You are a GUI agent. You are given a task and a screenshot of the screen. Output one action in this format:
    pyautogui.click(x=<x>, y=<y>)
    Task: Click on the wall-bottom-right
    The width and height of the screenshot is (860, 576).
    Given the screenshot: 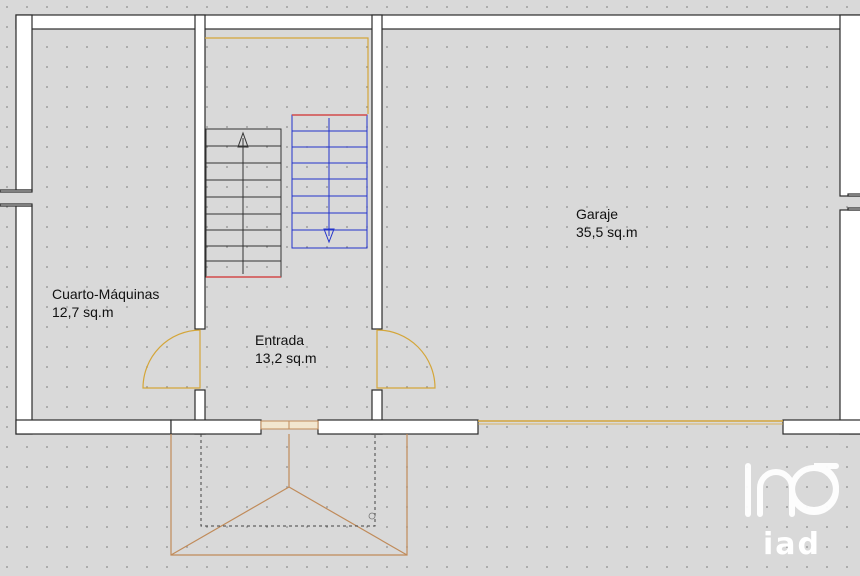 What is the action you would take?
    pyautogui.click(x=821, y=427)
    